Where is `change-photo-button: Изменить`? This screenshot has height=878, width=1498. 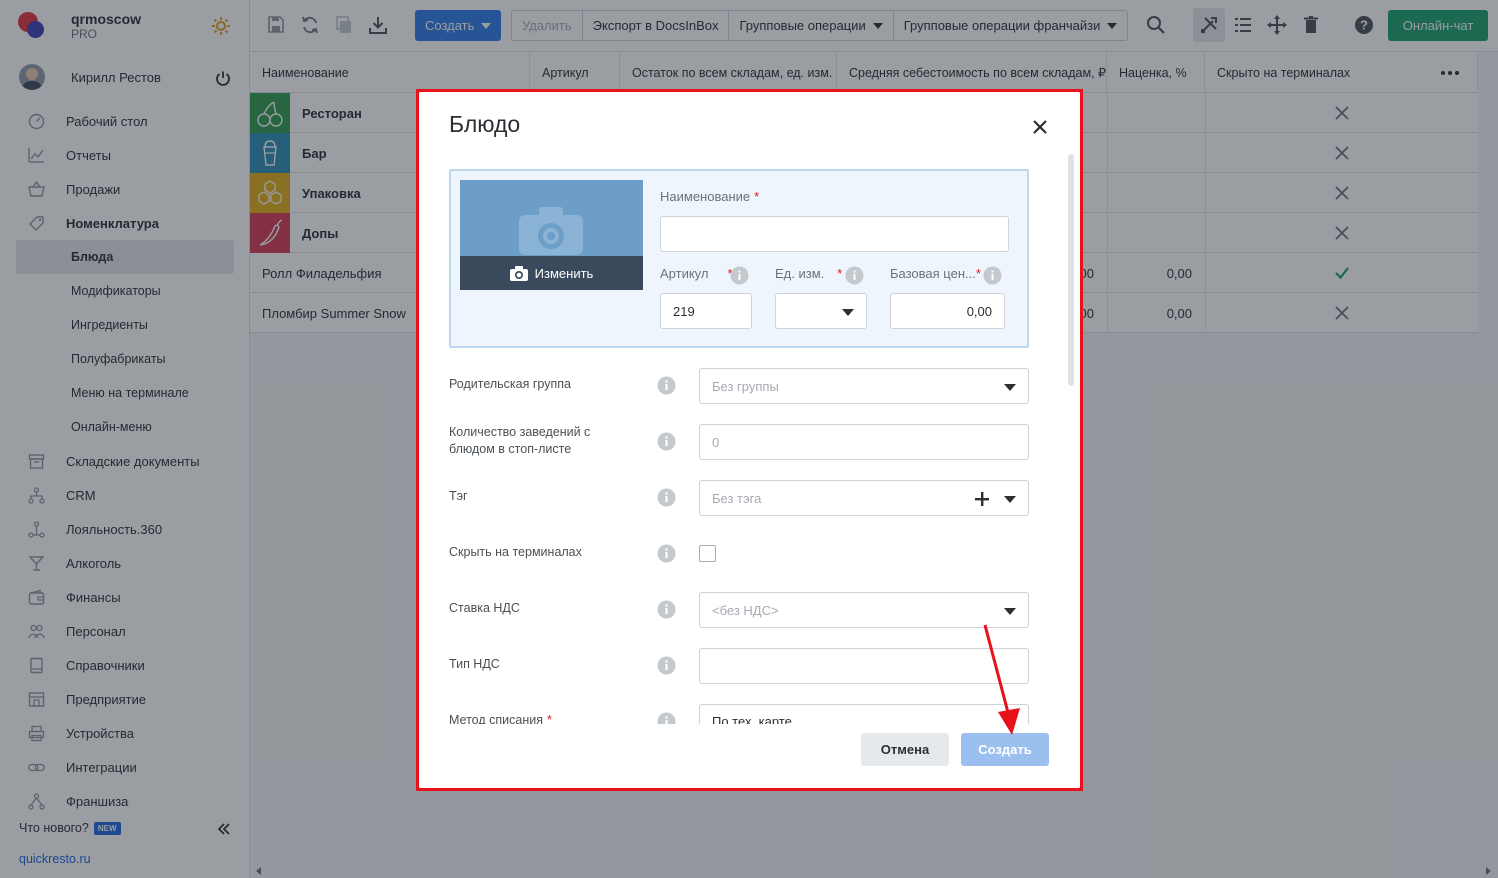 change-photo-button: Изменить is located at coordinates (551, 273).